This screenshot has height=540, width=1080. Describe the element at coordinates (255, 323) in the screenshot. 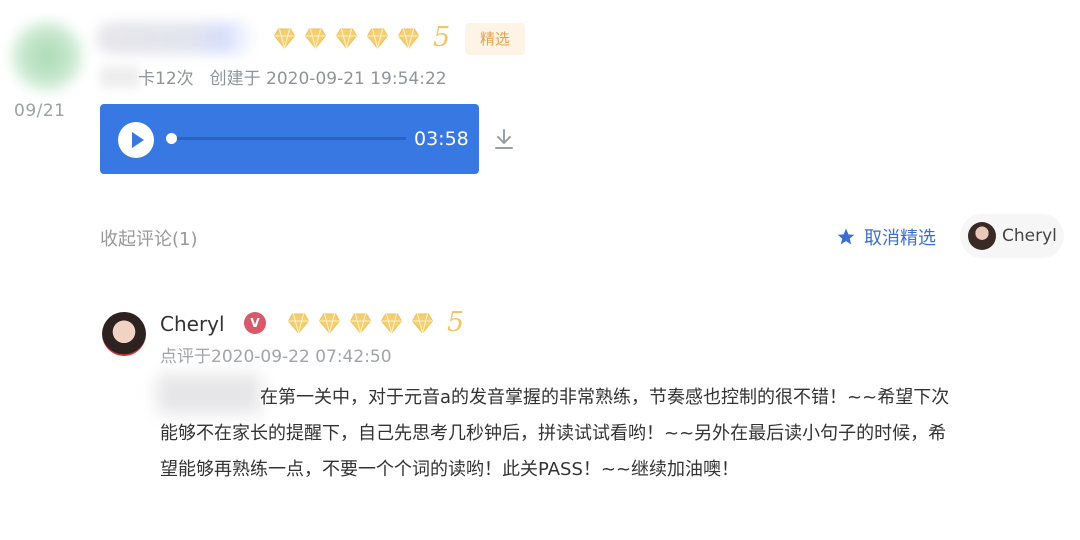

I see `verified-icon: V` at that location.